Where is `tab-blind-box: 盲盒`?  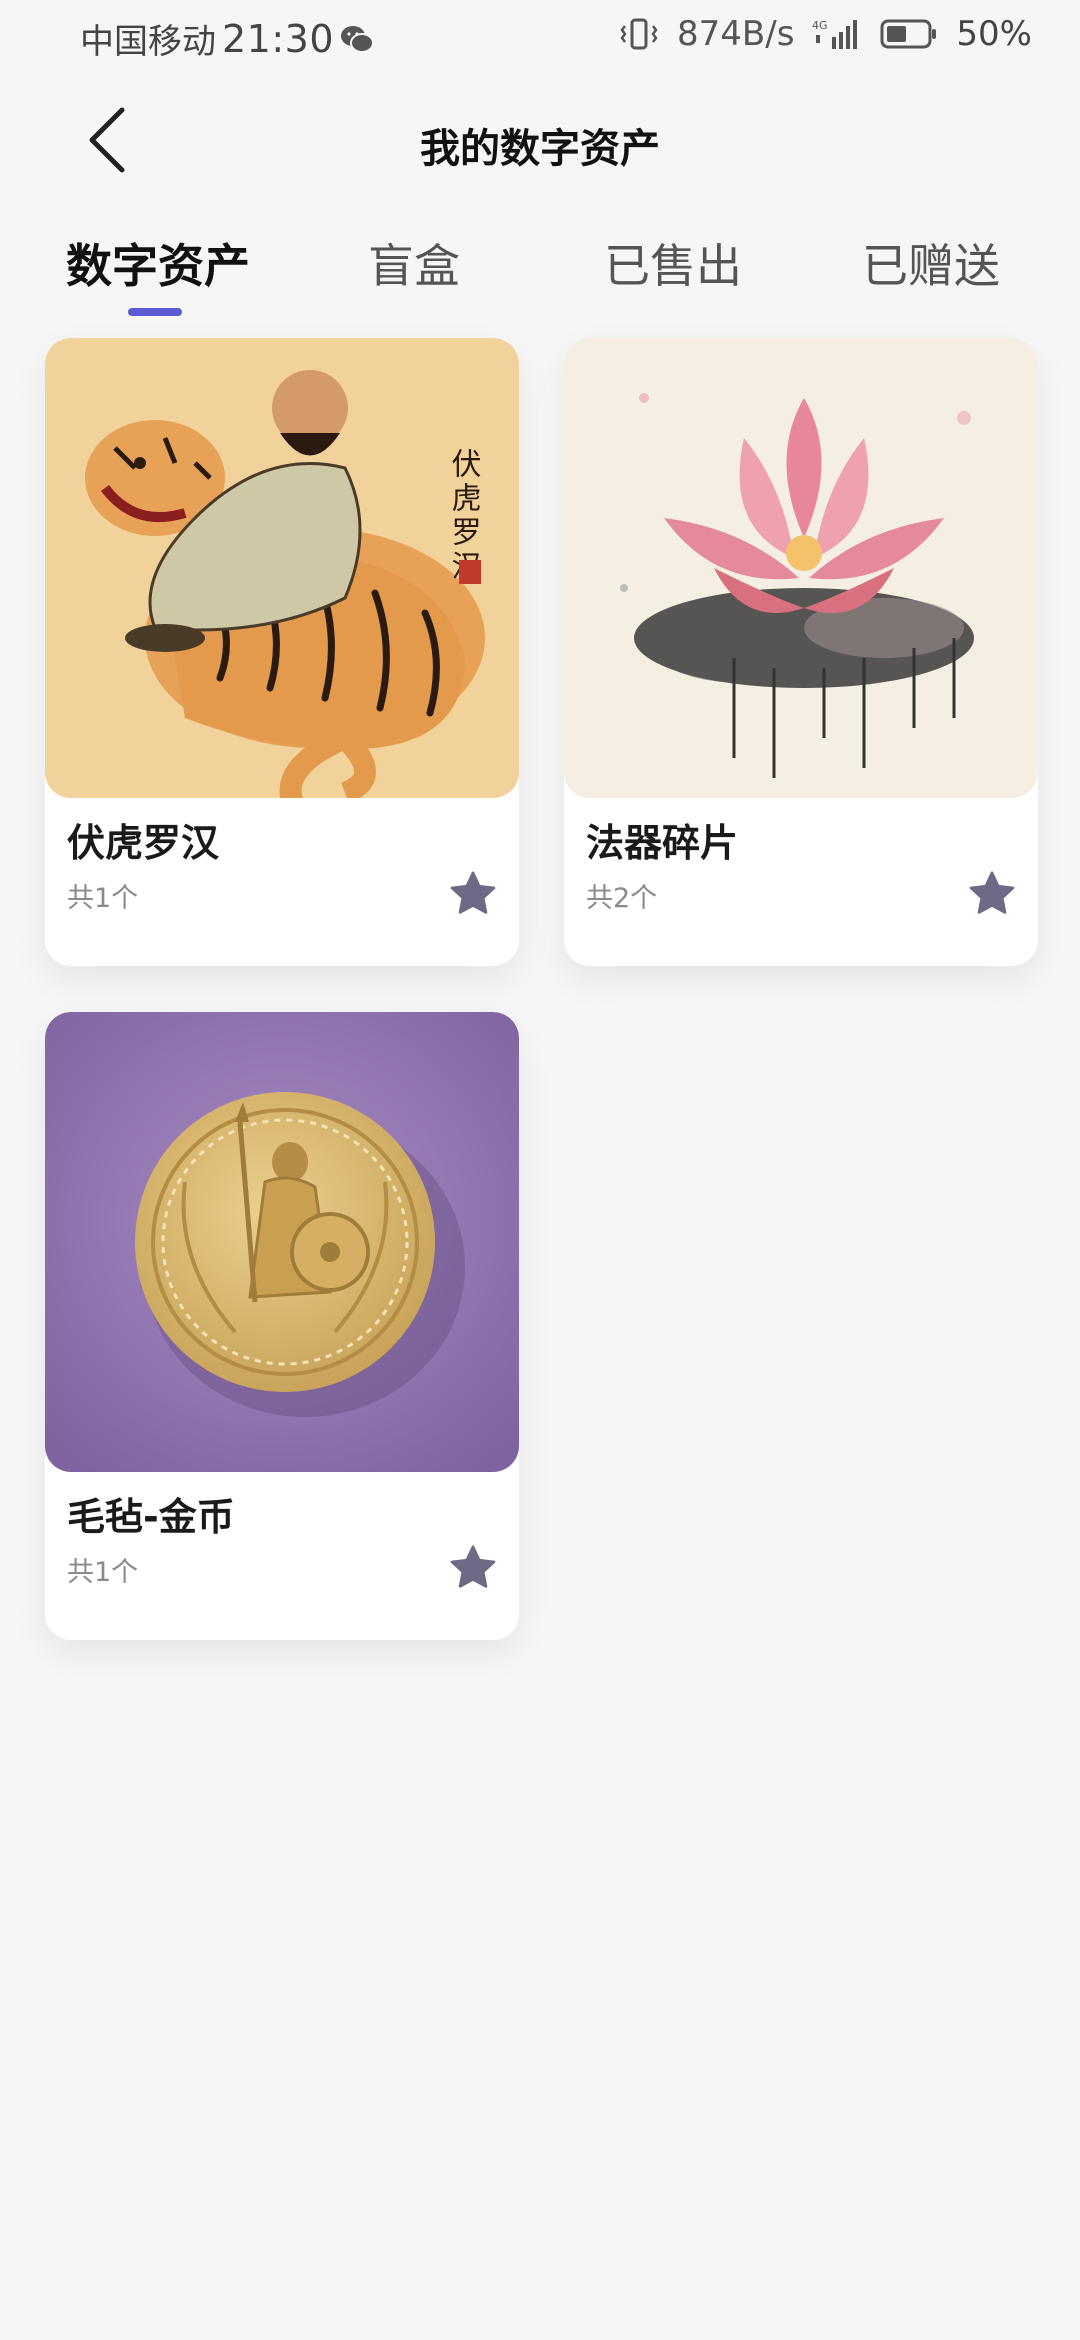 tab-blind-box: 盲盒 is located at coordinates (414, 263).